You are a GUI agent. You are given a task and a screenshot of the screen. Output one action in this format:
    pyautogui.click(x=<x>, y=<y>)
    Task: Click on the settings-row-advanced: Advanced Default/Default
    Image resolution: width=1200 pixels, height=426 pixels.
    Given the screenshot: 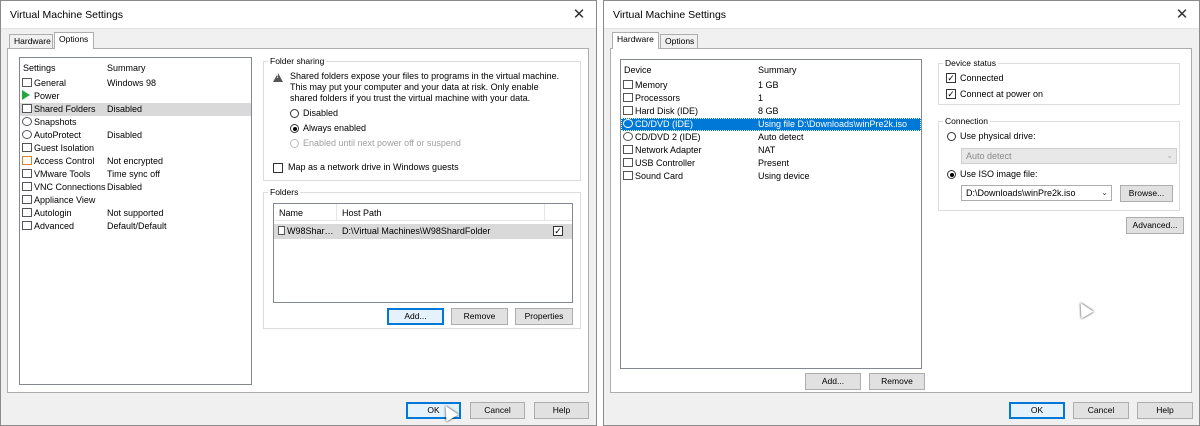 What is the action you would take?
    pyautogui.click(x=135, y=226)
    